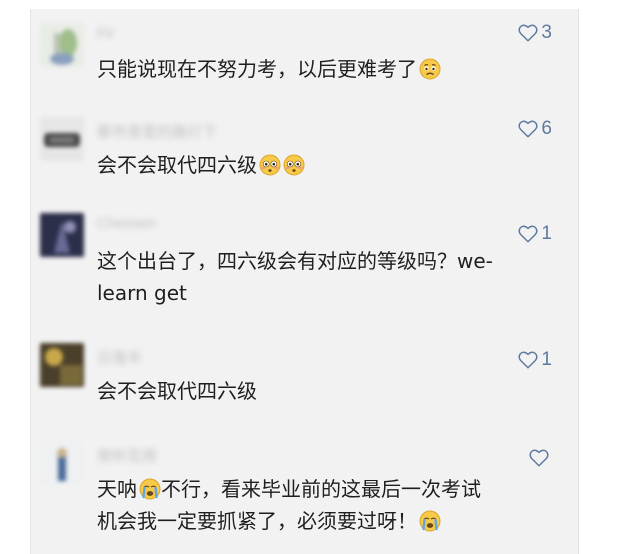  I want to click on username: 夜听花雨, so click(127, 455).